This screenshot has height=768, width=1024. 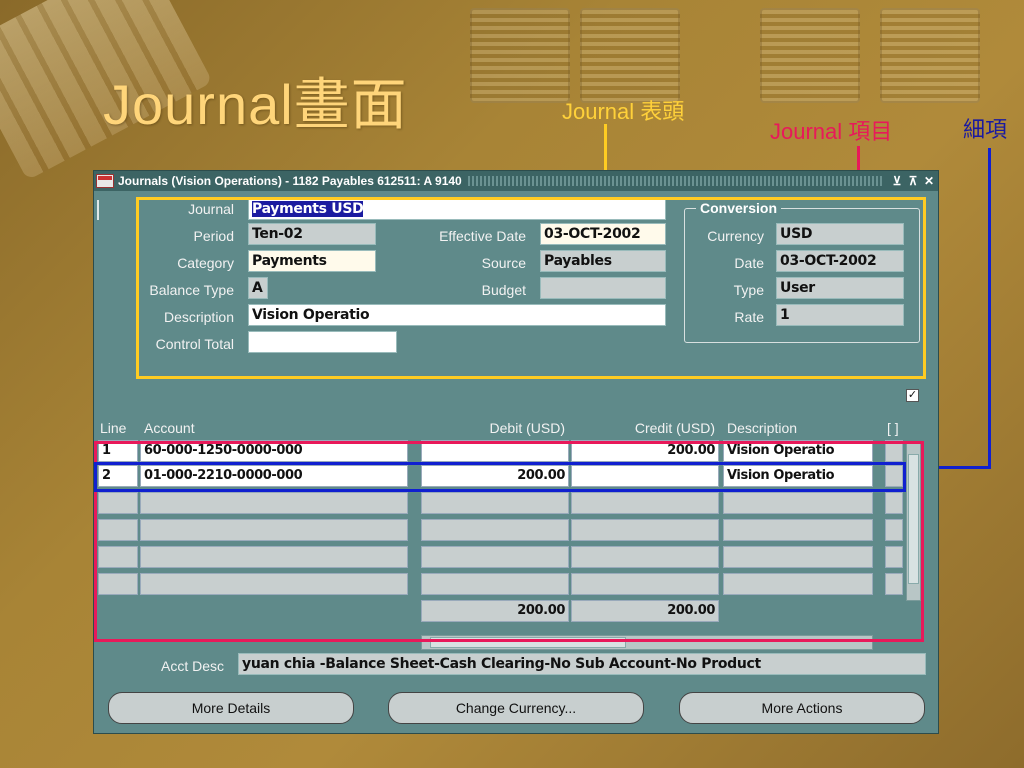 I want to click on column-header-description: Description, so click(x=762, y=428).